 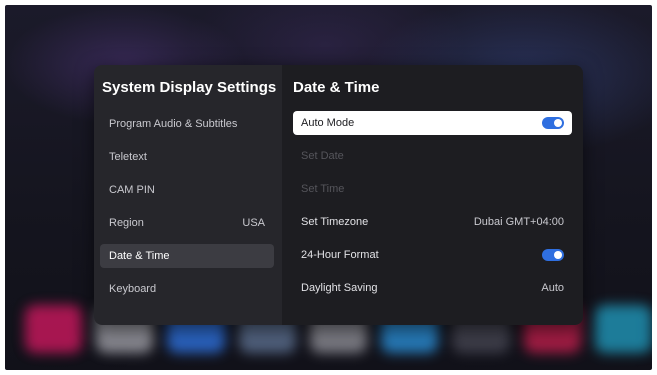 What do you see at coordinates (187, 289) in the screenshot?
I see `sidebar-item-keyboard: Keyboard` at bounding box center [187, 289].